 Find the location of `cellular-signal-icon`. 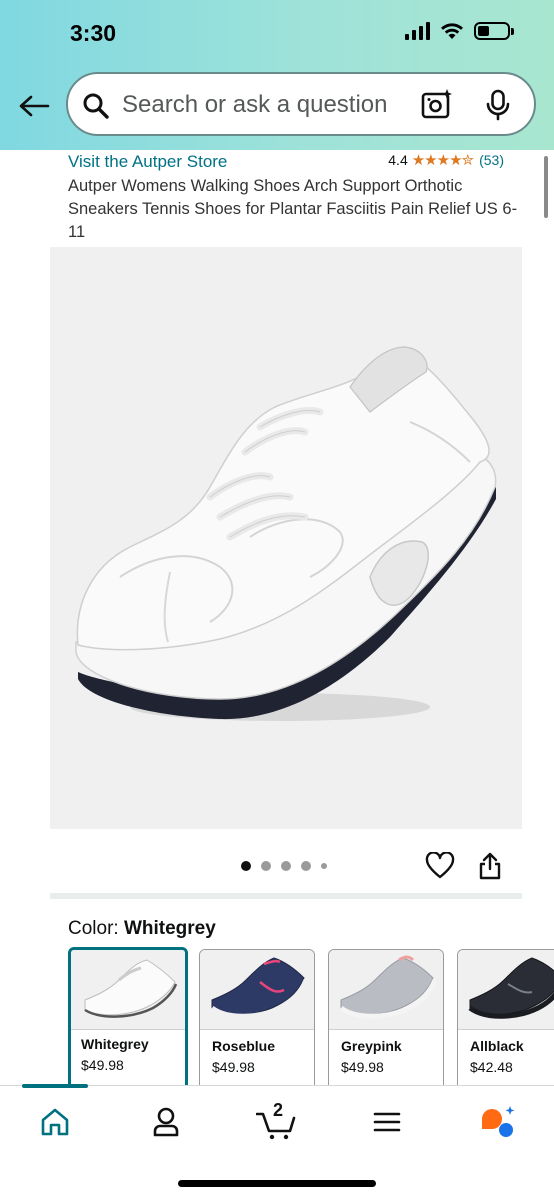

cellular-signal-icon is located at coordinates (417, 31).